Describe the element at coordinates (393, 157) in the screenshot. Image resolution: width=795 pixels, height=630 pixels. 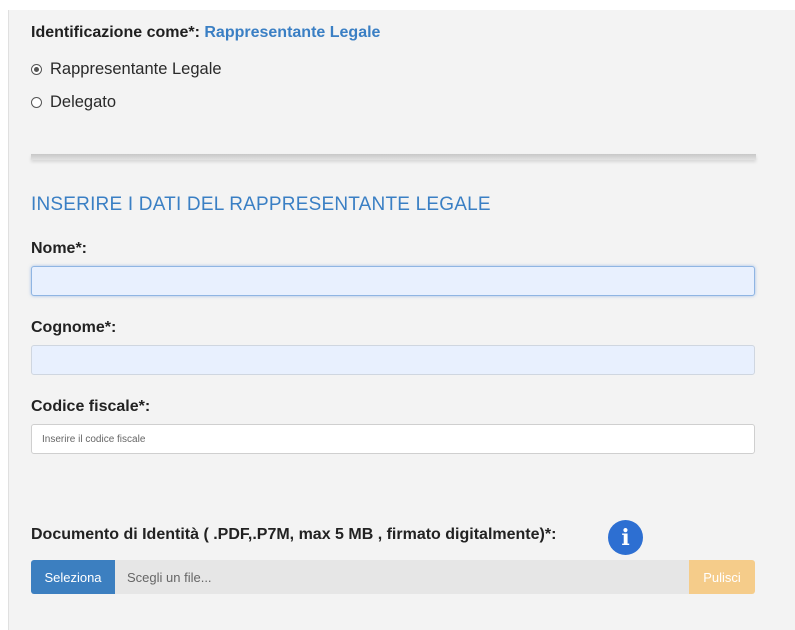
I see `section-divider` at that location.